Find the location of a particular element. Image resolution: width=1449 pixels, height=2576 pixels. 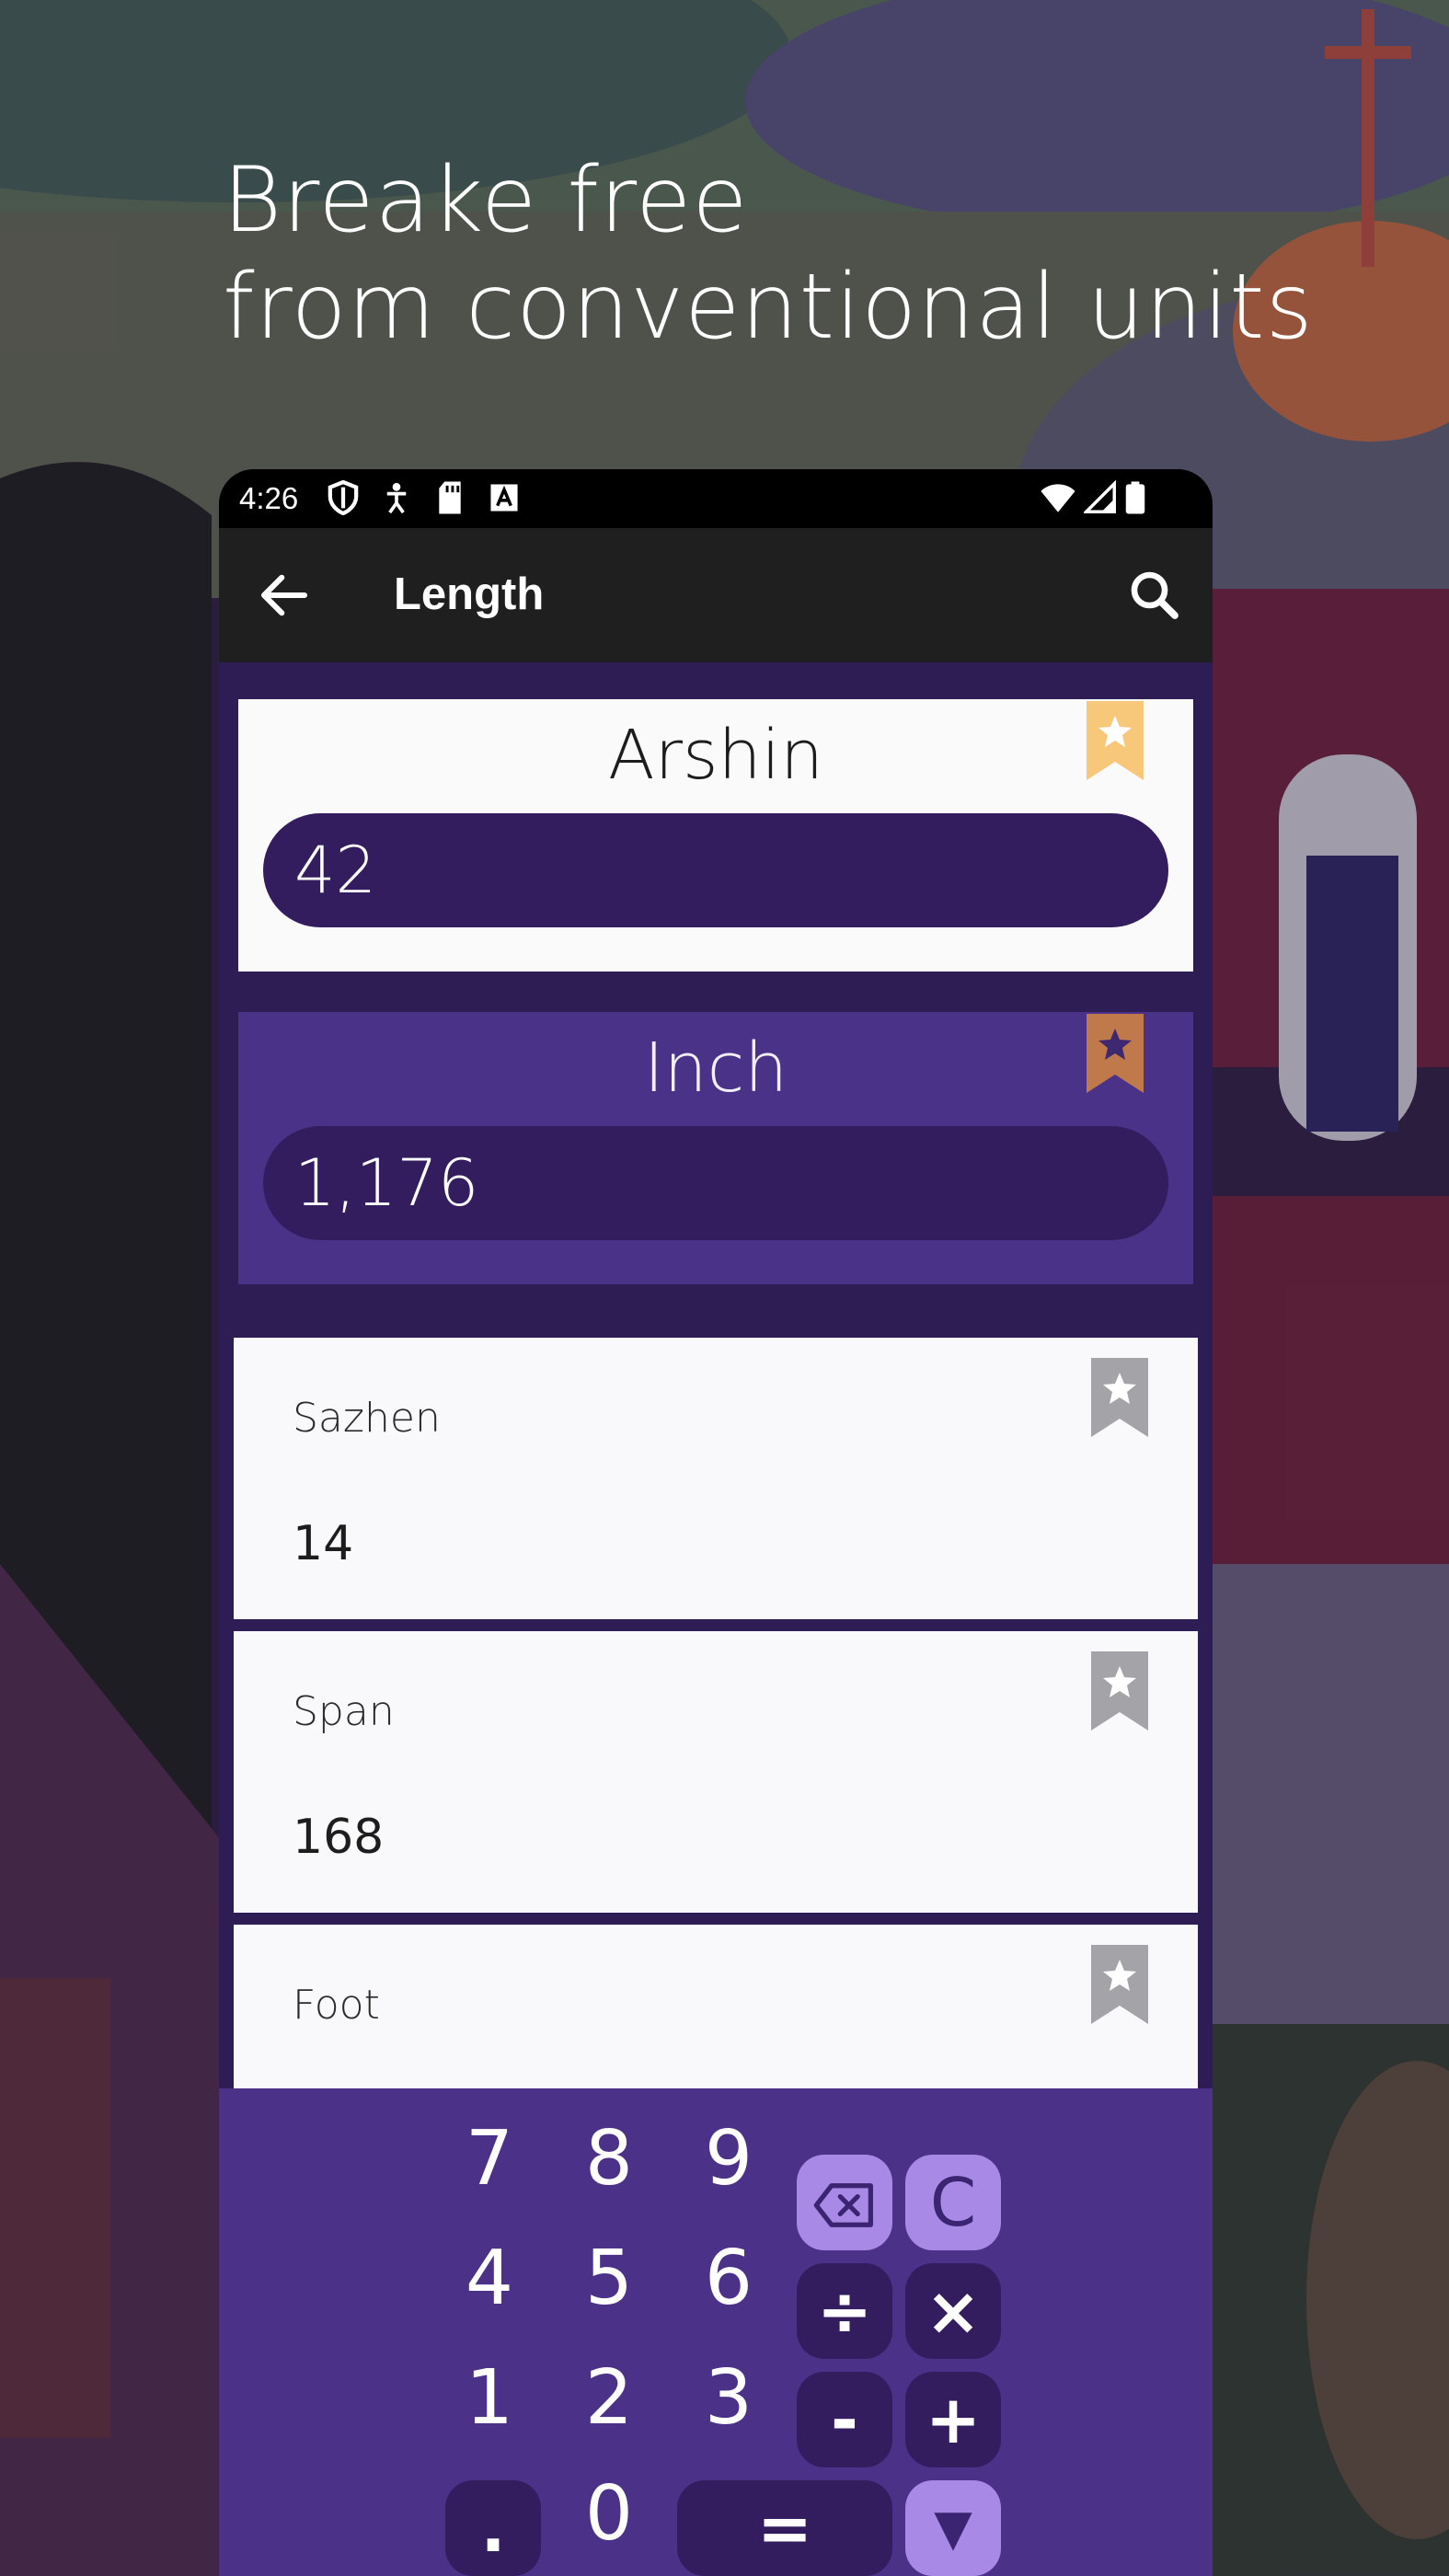

clear-button: C is located at coordinates (953, 2202).